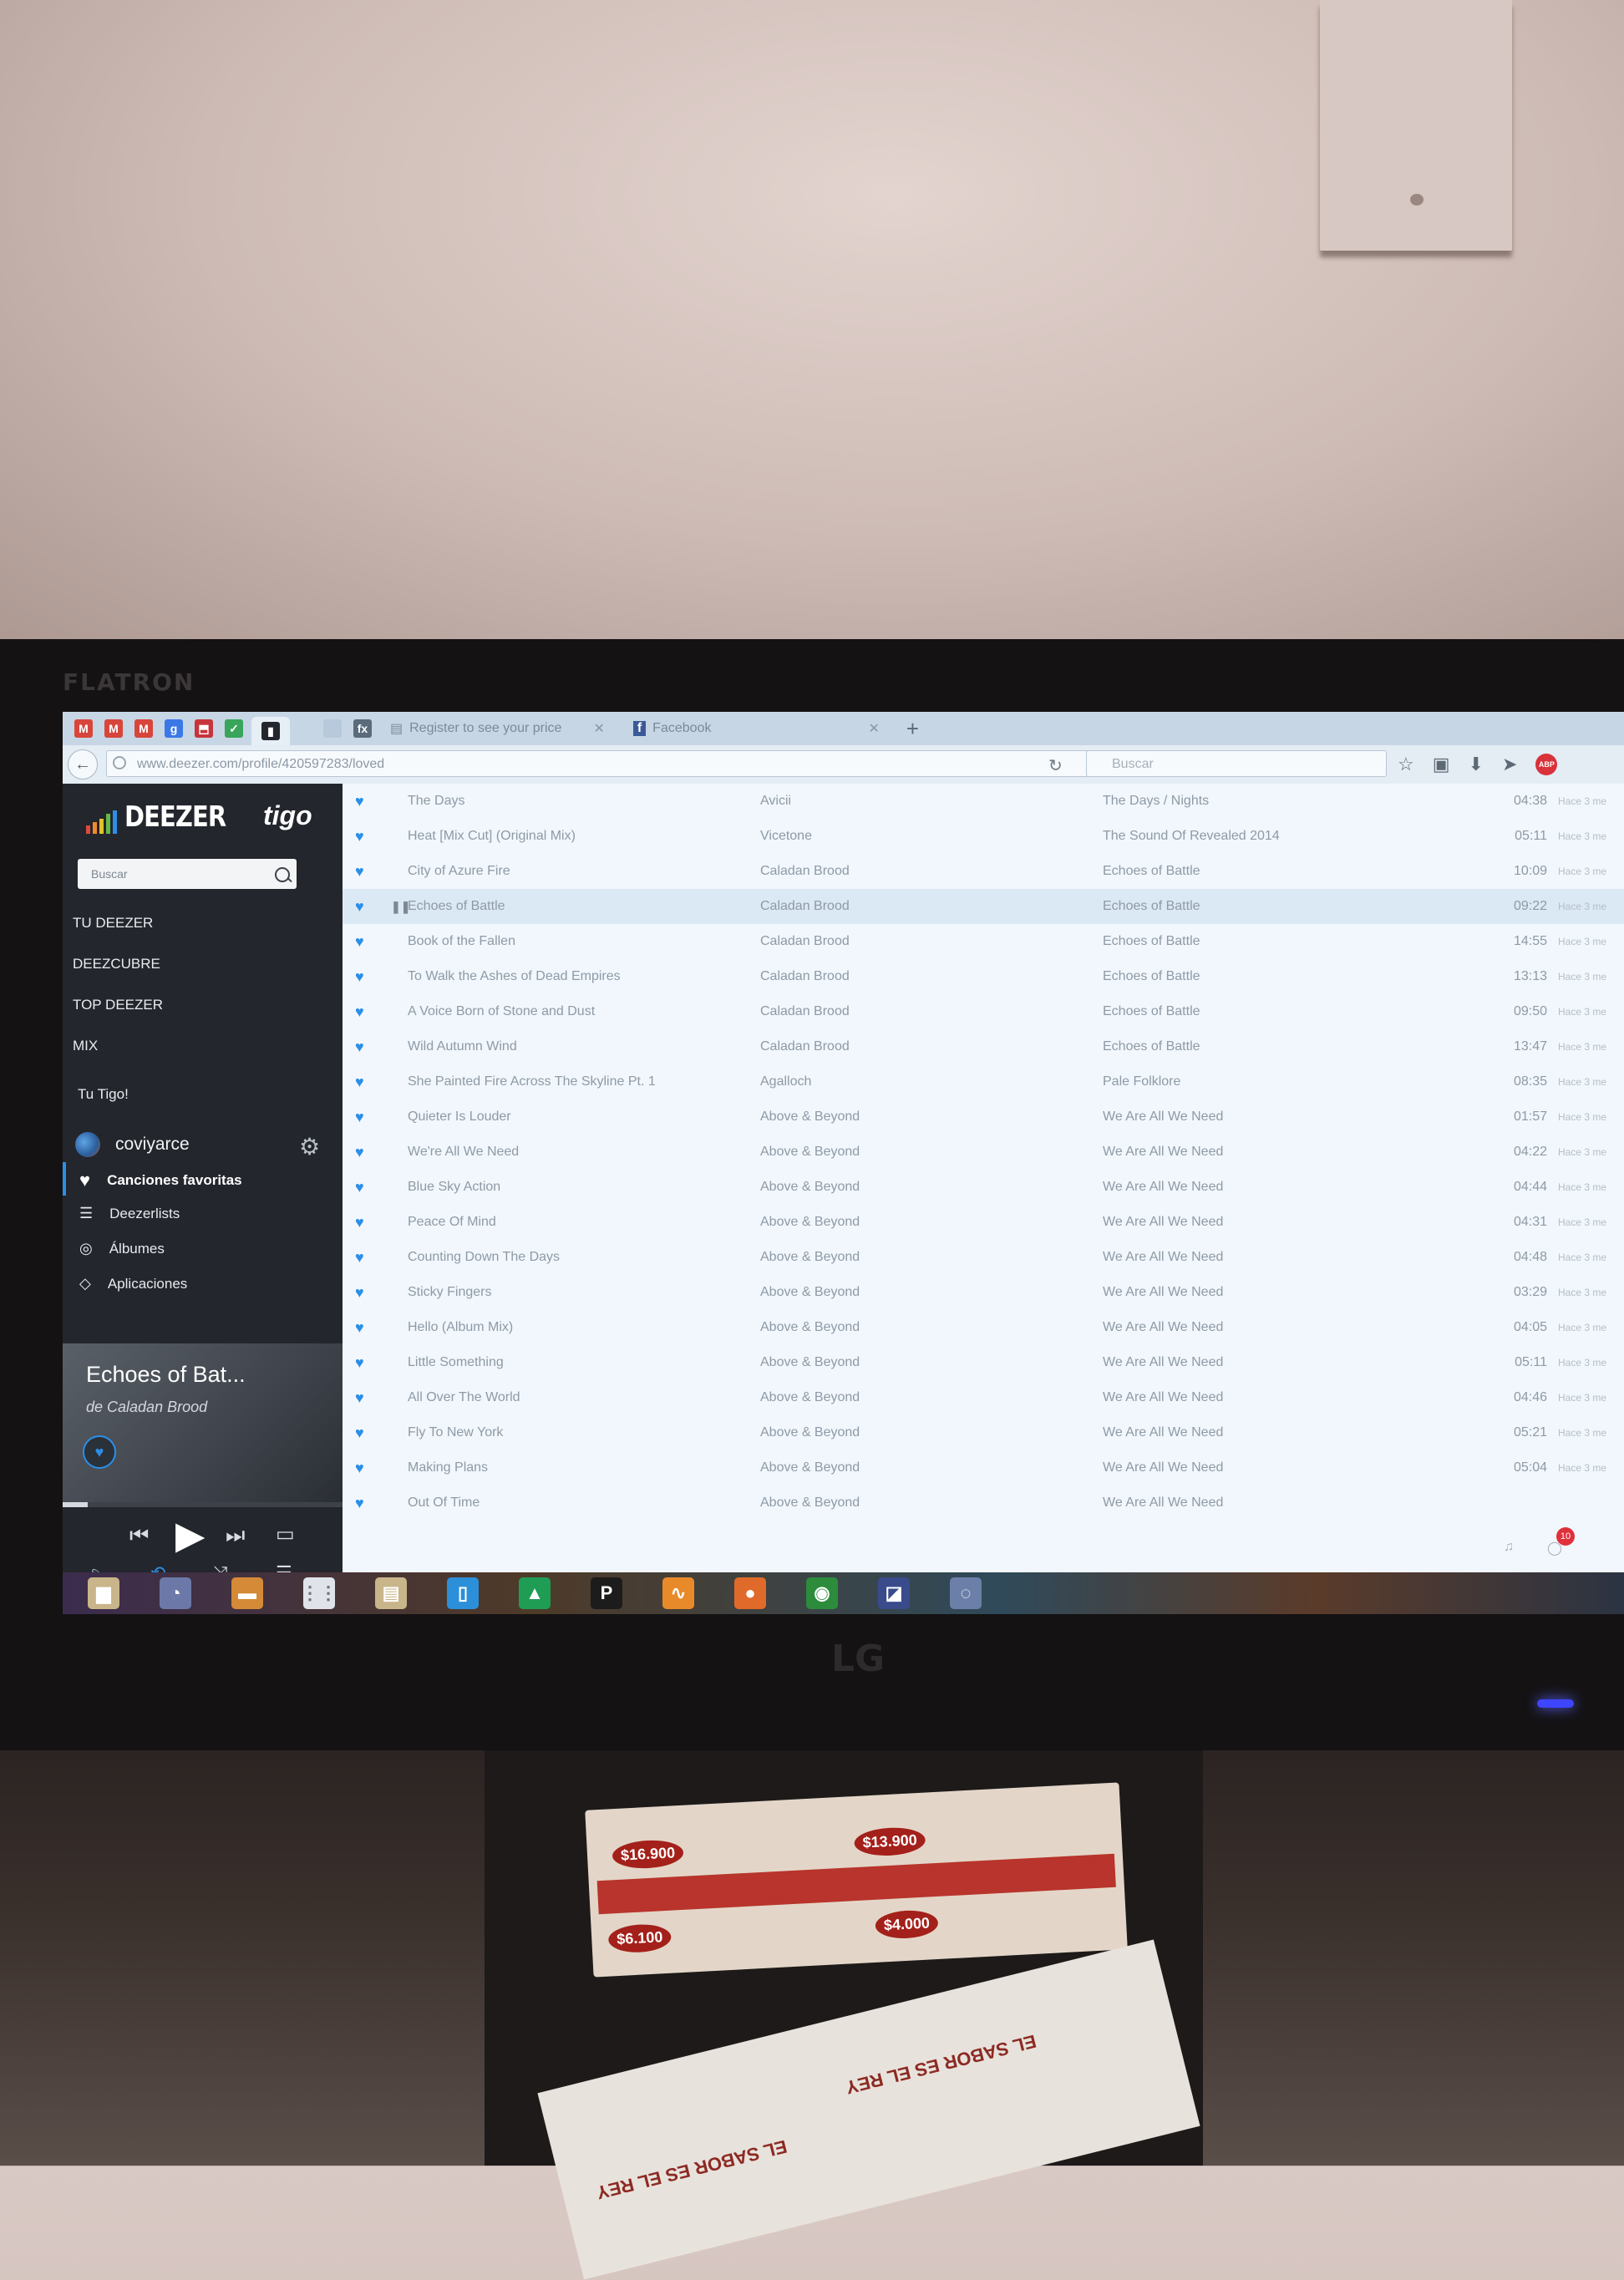  What do you see at coordinates (822, 1593) in the screenshot?
I see `chrome-icon: ◉` at bounding box center [822, 1593].